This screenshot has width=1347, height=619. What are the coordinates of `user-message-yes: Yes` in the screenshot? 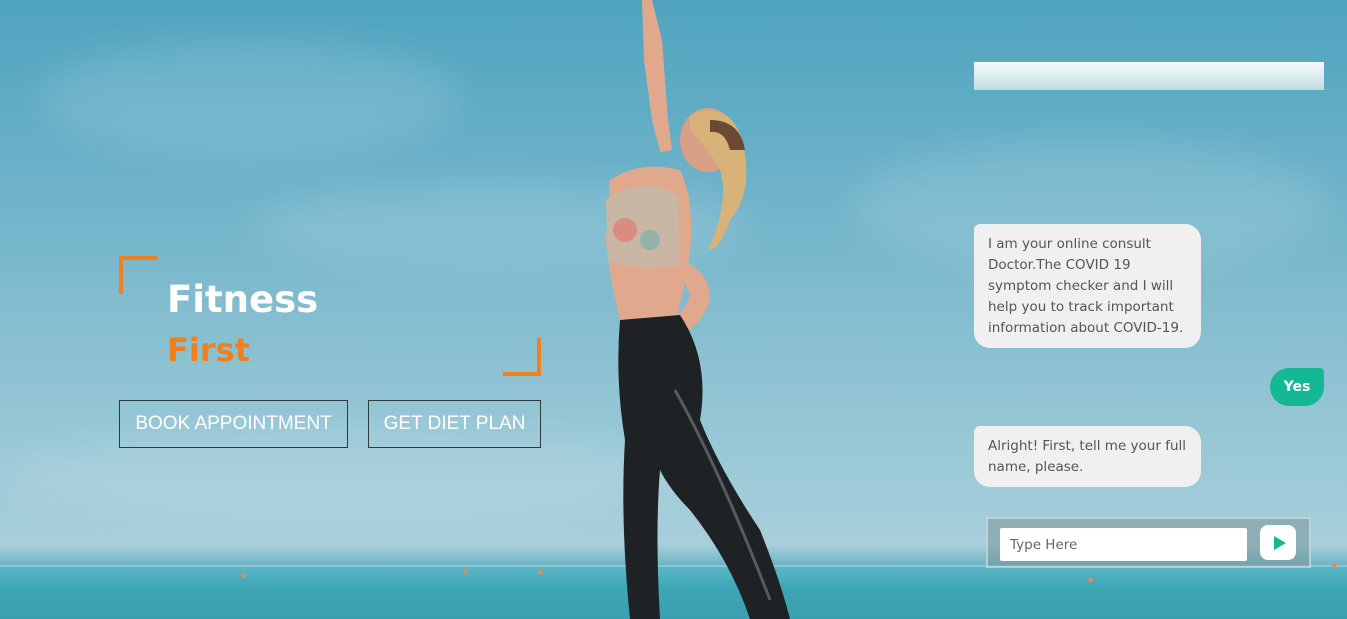 It's located at (1297, 387).